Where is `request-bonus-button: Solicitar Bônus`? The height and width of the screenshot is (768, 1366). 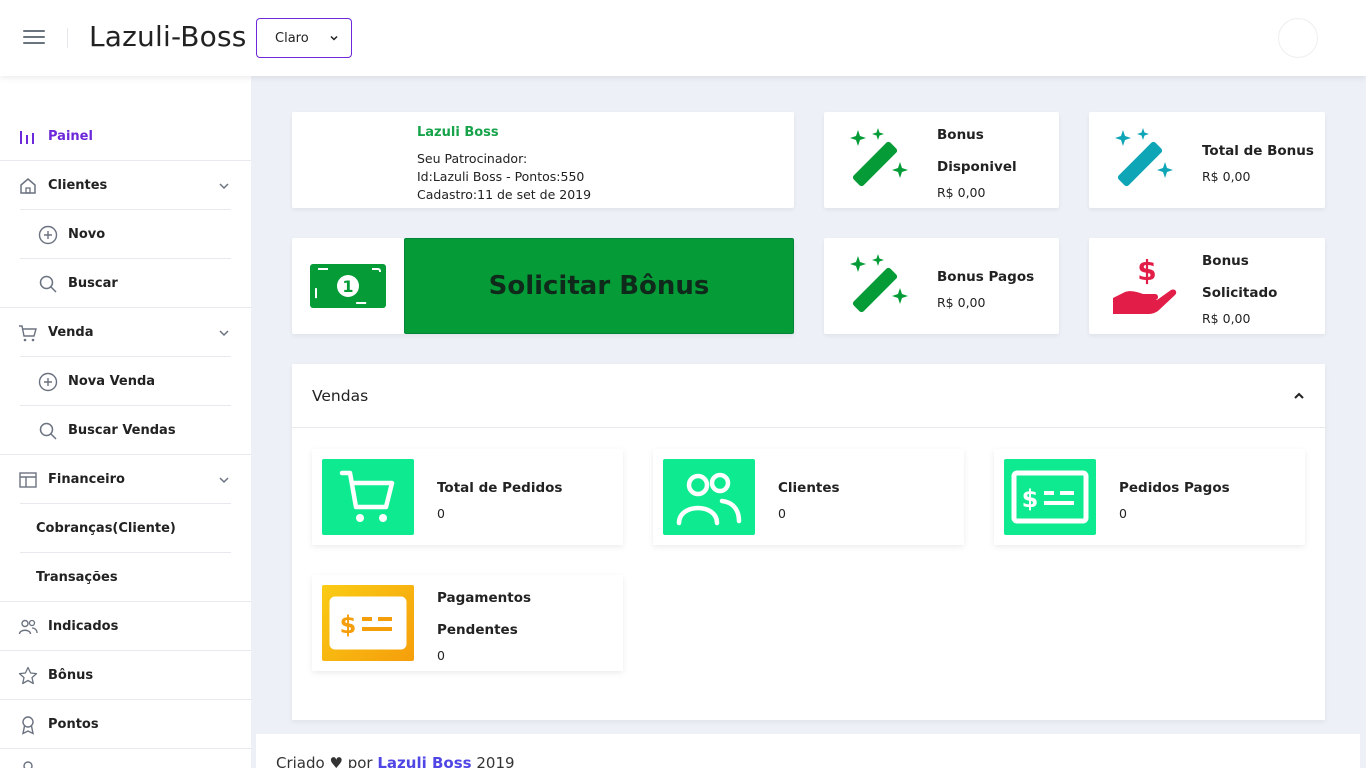
request-bonus-button: Solicitar Bônus is located at coordinates (599, 286).